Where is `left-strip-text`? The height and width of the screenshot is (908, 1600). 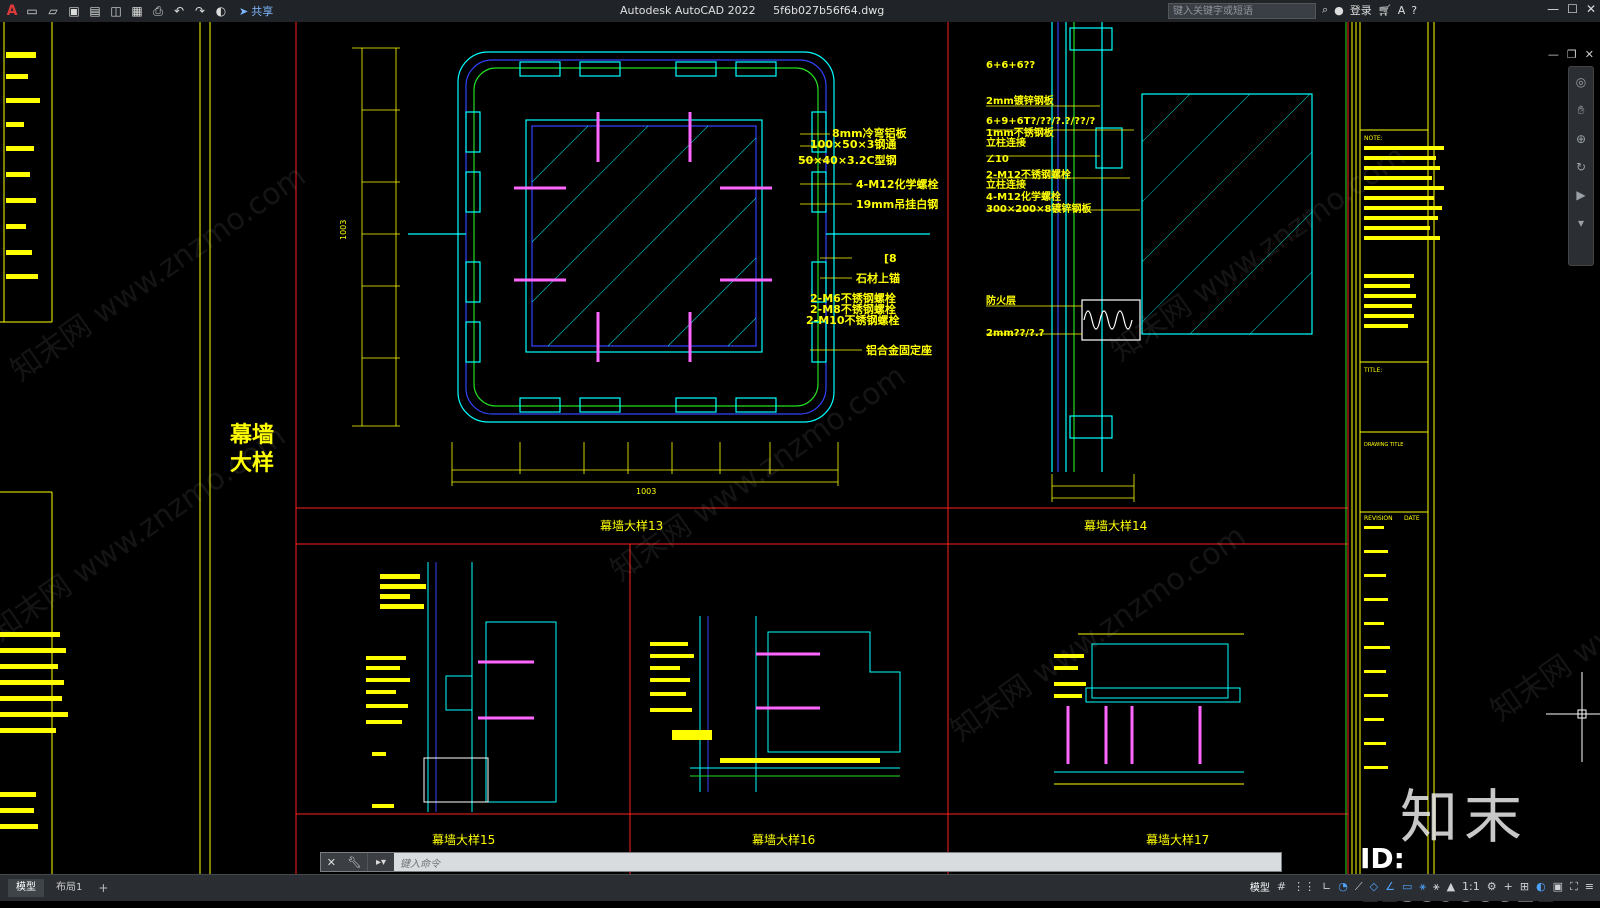
left-strip-text is located at coordinates (34, 440).